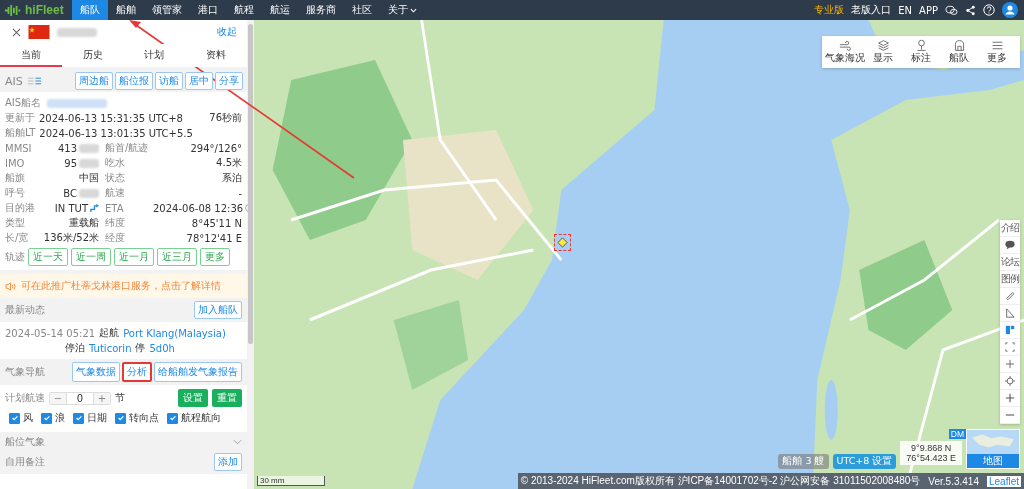 The height and width of the screenshot is (489, 1024). I want to click on field-value: IN TUT, so click(71, 208).